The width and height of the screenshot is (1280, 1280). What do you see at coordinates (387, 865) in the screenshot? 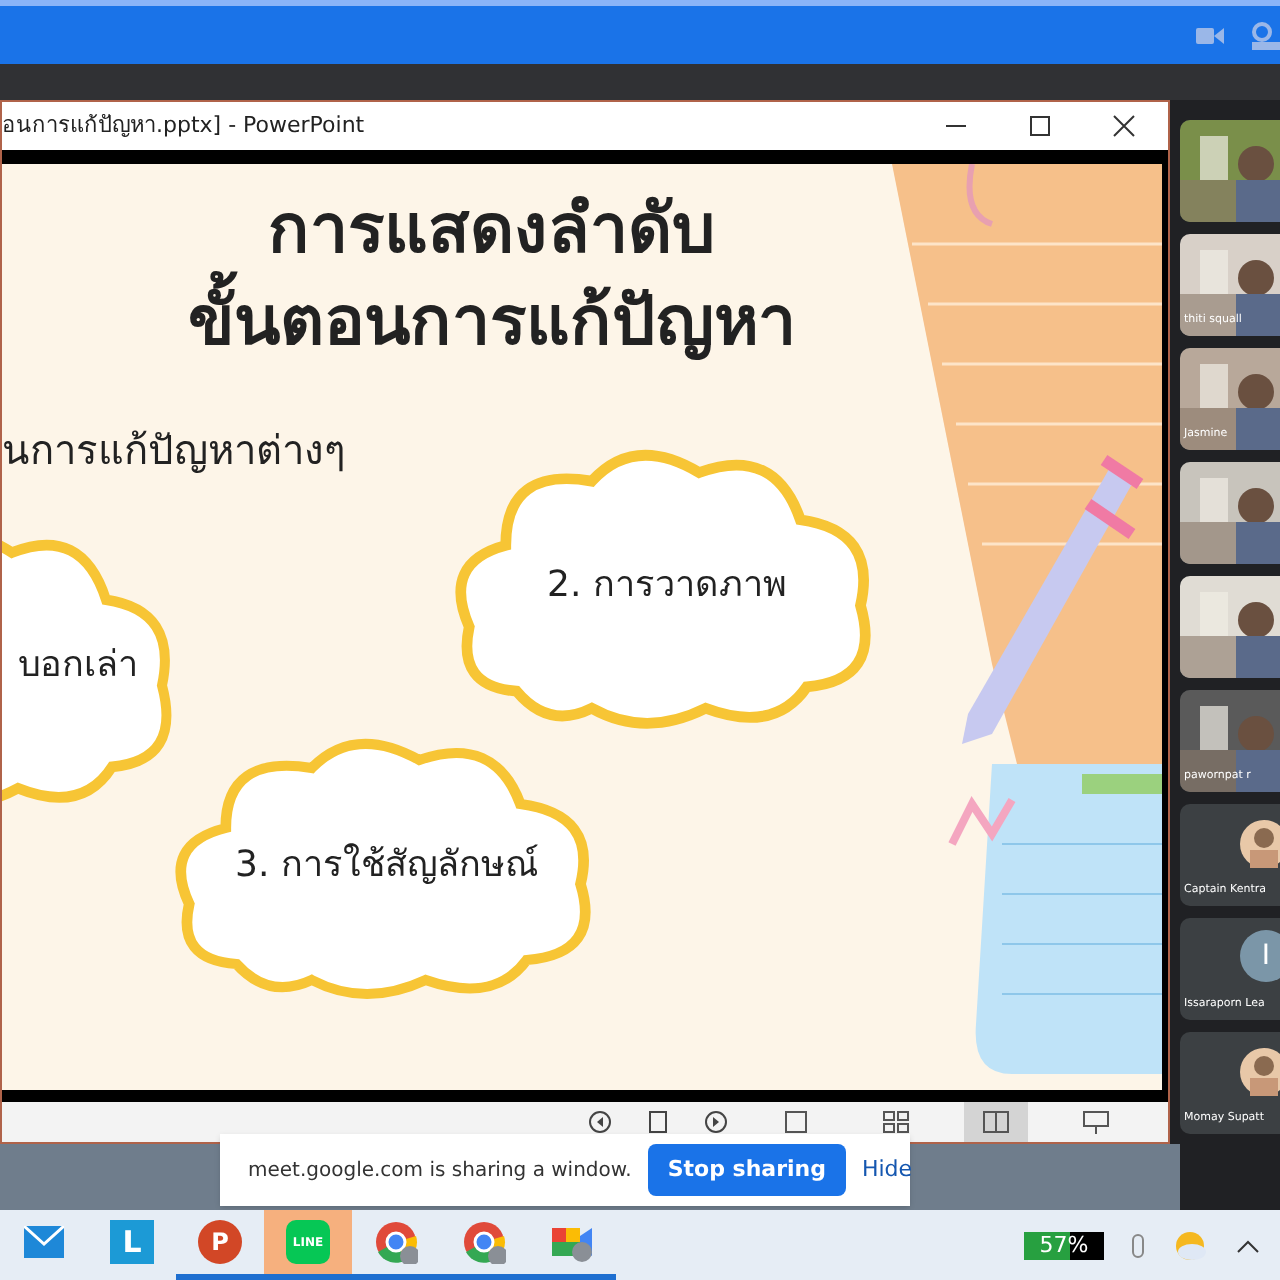
I see `cloud-text: 3. การใช้สัญลักษณ์` at bounding box center [387, 865].